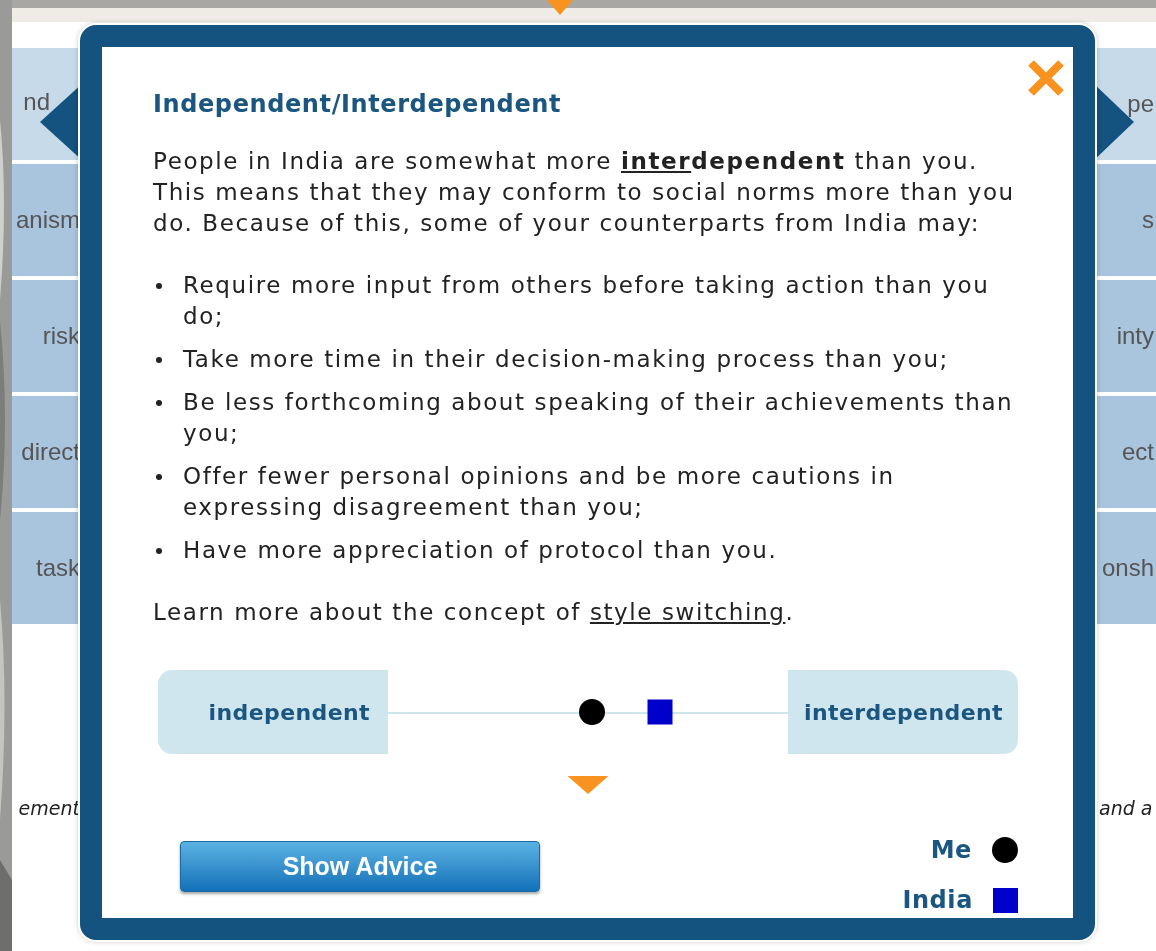 The width and height of the screenshot is (1156, 951). Describe the element at coordinates (46, 220) in the screenshot. I see `category-tile: anism` at that location.